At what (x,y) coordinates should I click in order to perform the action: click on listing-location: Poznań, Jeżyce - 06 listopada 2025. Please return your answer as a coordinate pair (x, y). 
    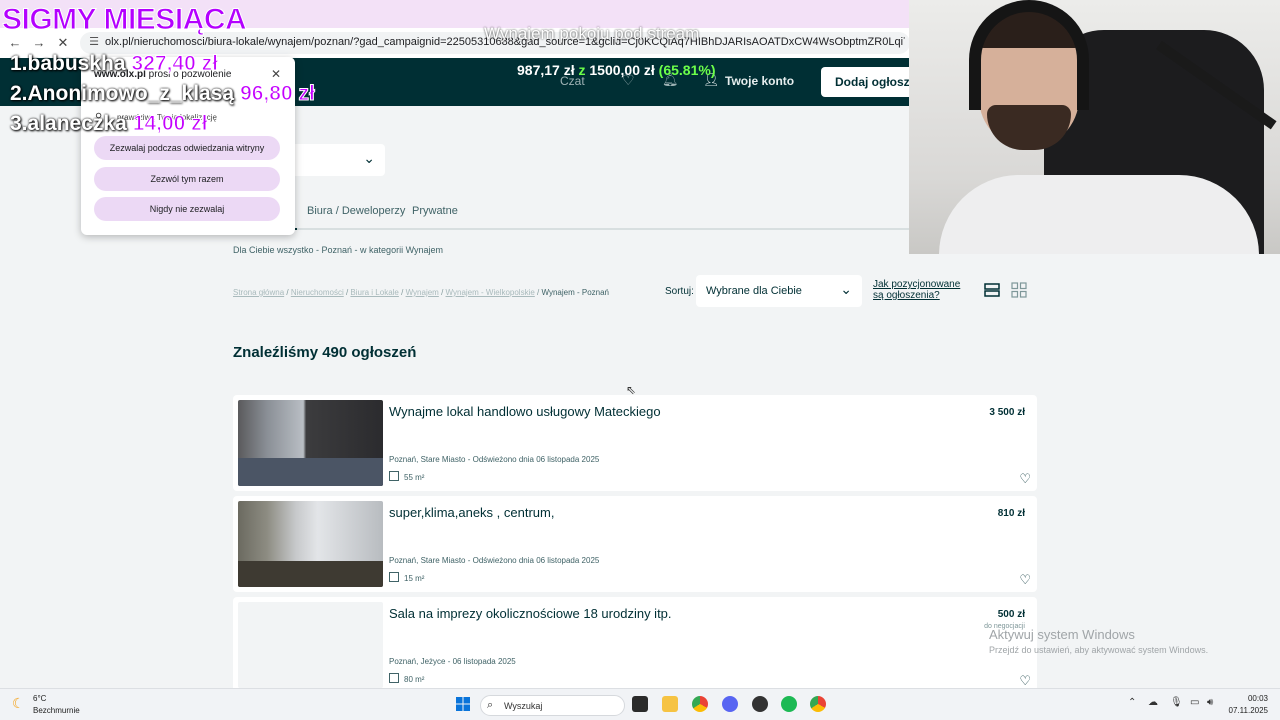
    Looking at the image, I should click on (452, 661).